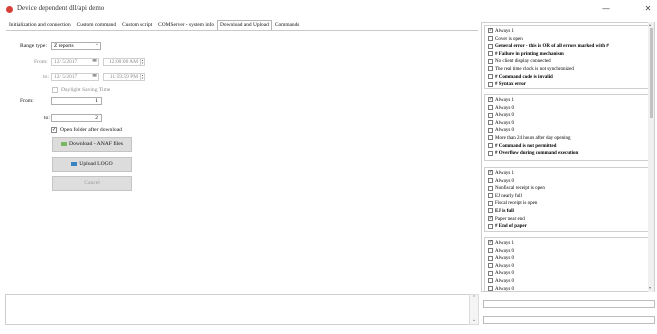 The width and height of the screenshot is (657, 334). What do you see at coordinates (505, 39) in the screenshot?
I see `status-bit-item: Cover is open` at bounding box center [505, 39].